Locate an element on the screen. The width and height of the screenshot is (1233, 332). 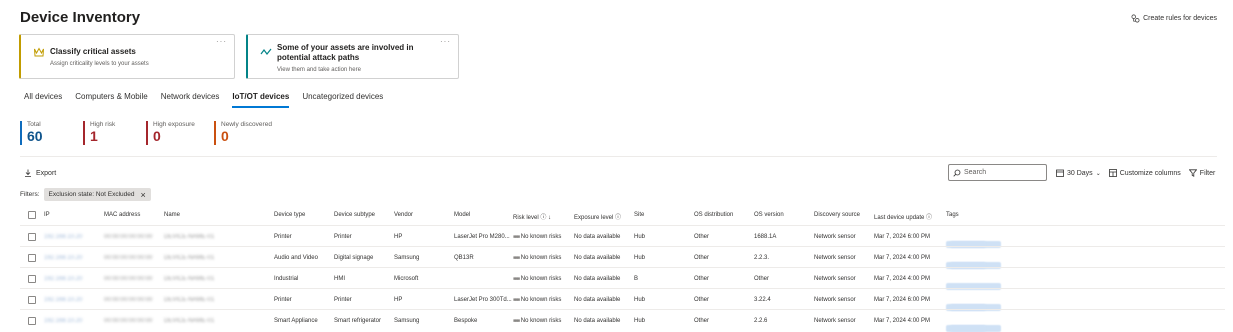
card-subtitle: Assign criticality levels to your assets is located at coordinates (99, 64).